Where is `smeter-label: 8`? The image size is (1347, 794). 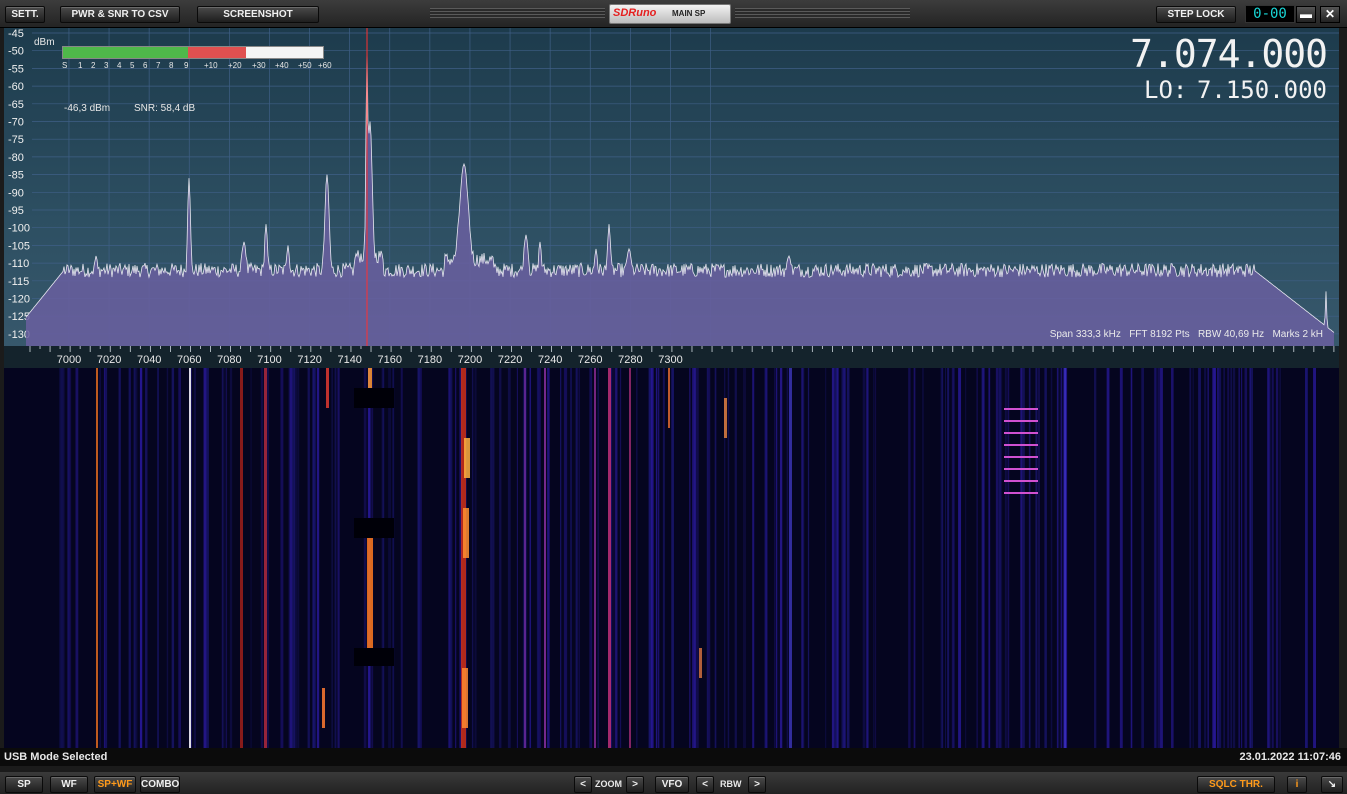
smeter-label: 8 is located at coordinates (171, 65).